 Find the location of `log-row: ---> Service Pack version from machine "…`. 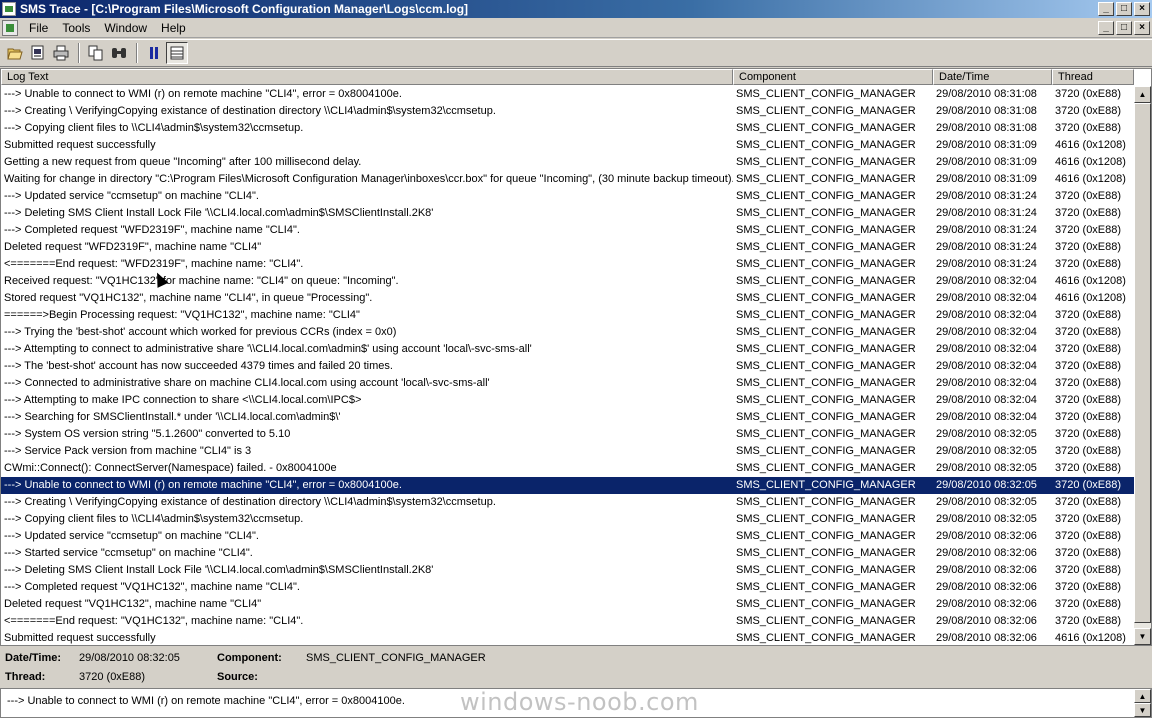

log-row: ---> Service Pack version from machine "… is located at coordinates (567, 451).